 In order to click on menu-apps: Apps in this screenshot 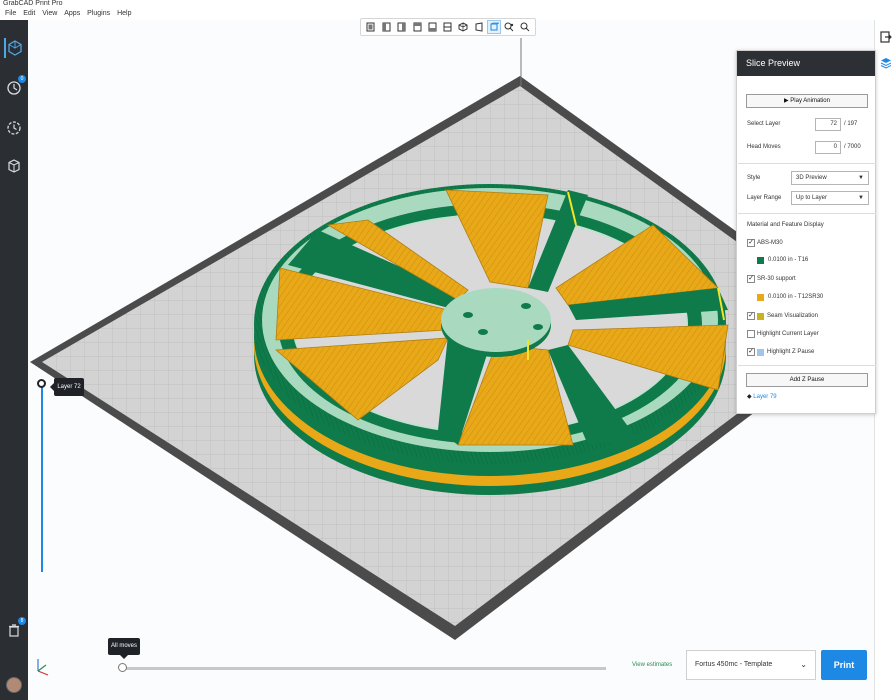, I will do `click(72, 14)`.